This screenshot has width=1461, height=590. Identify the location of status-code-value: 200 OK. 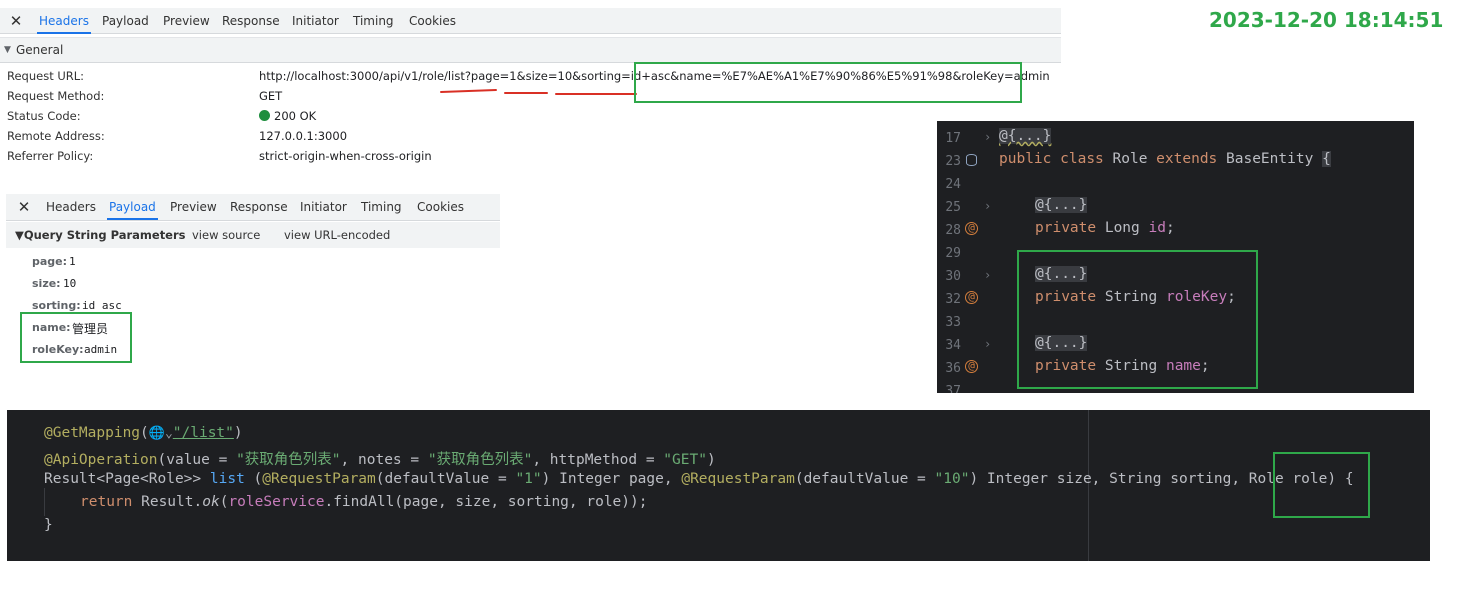
(295, 116).